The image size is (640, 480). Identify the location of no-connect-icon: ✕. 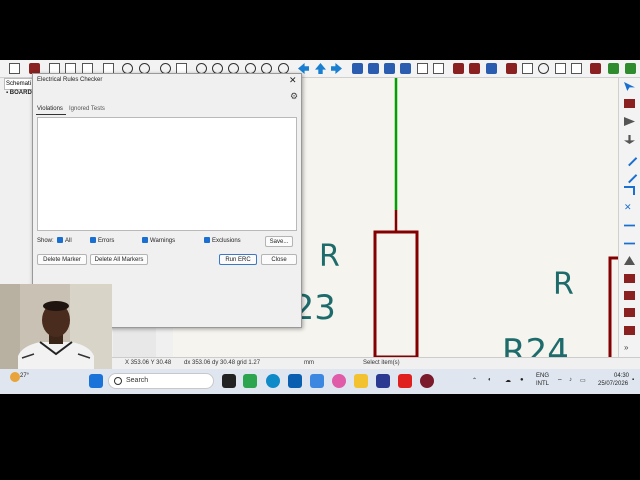
(629, 207).